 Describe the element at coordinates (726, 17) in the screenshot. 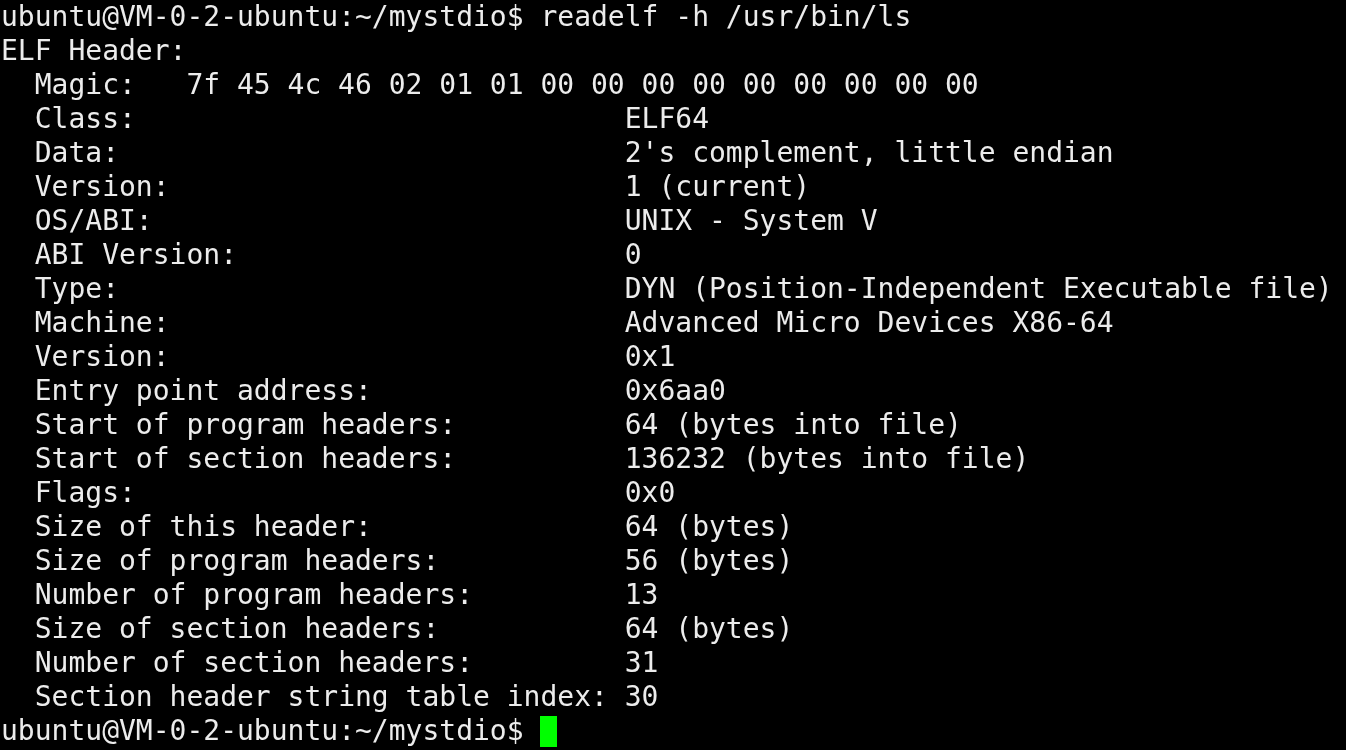

I see `command-text: readelf -h /usr/bin/ls` at that location.